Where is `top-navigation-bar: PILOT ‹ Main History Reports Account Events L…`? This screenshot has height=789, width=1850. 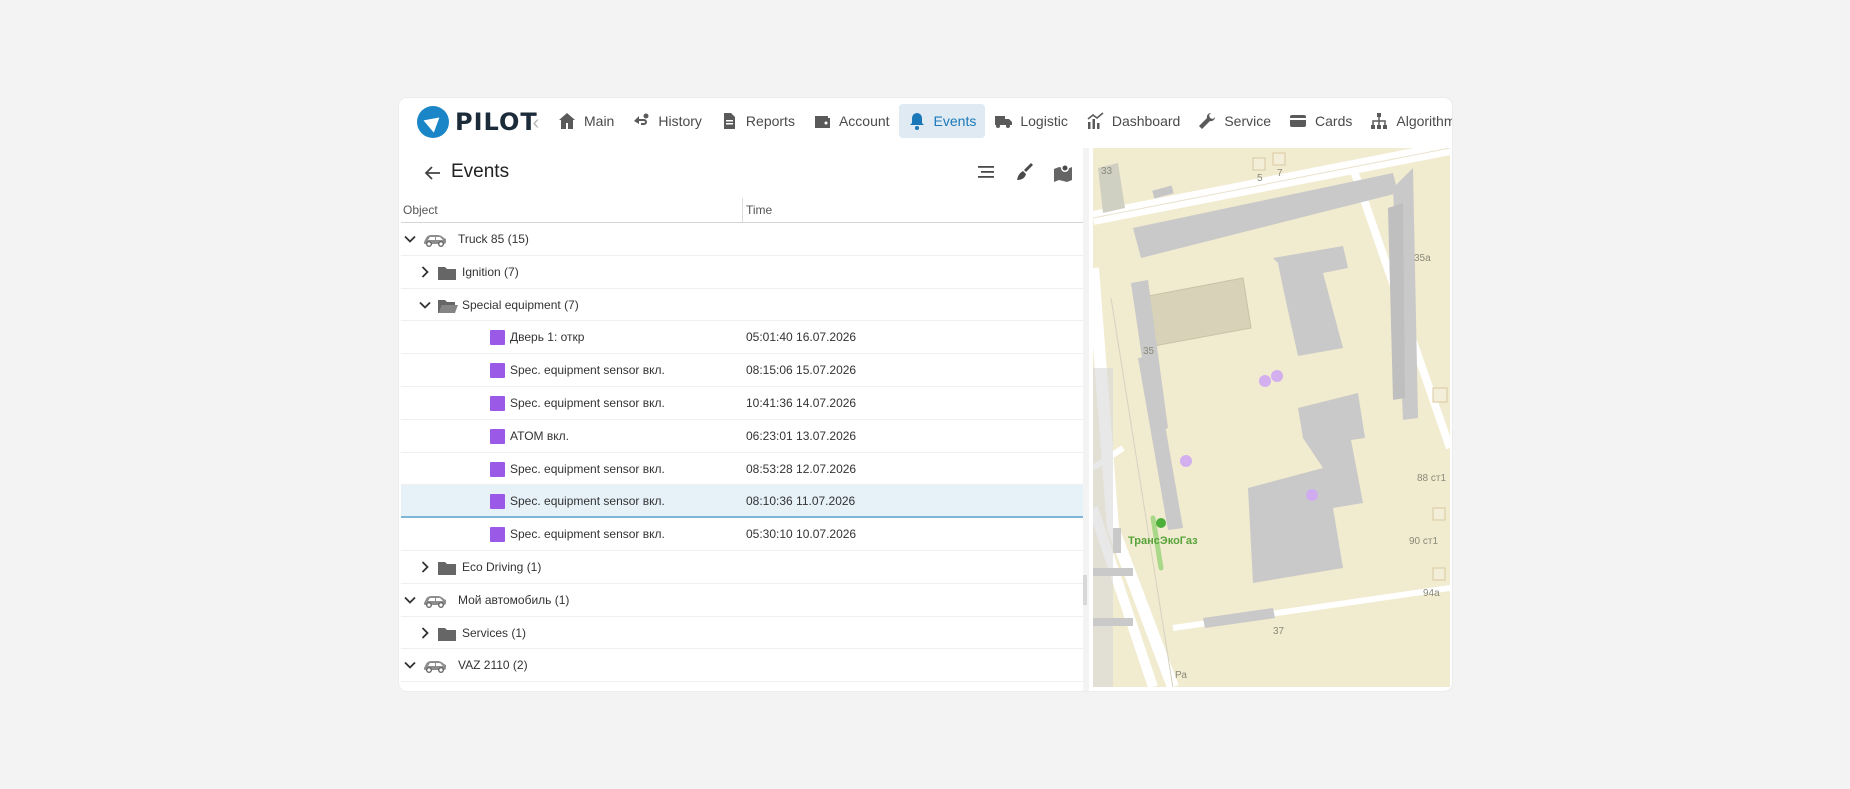
top-navigation-bar: PILOT ‹ Main History Reports Account Events L… is located at coordinates (925, 123).